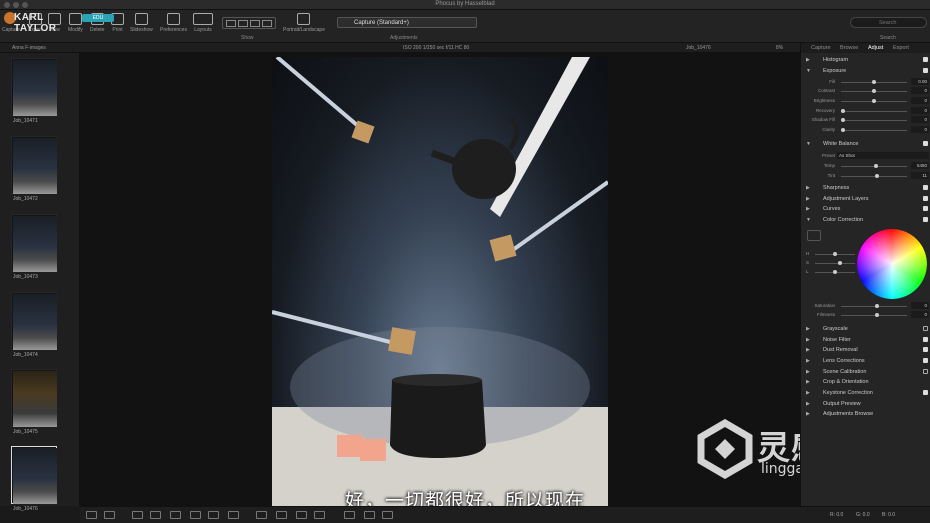 The width and height of the screenshot is (930, 523). What do you see at coordinates (865, 404) in the screenshot?
I see `section-output-preview: ▶ Output Preview` at bounding box center [865, 404].